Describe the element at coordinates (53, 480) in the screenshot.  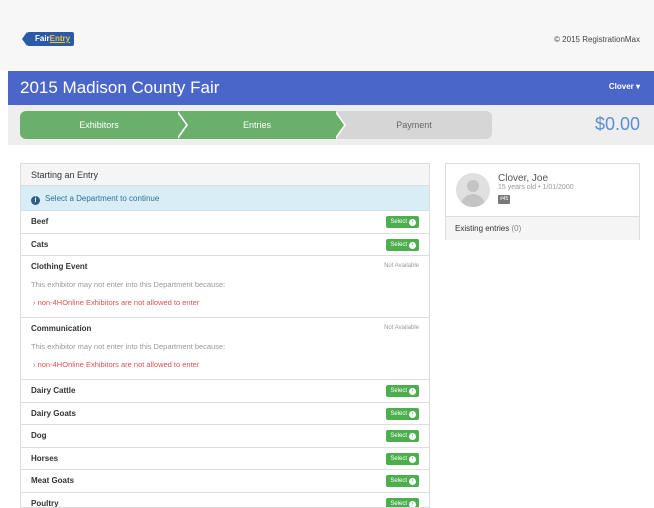
I see `department-name: Meat Goats` at that location.